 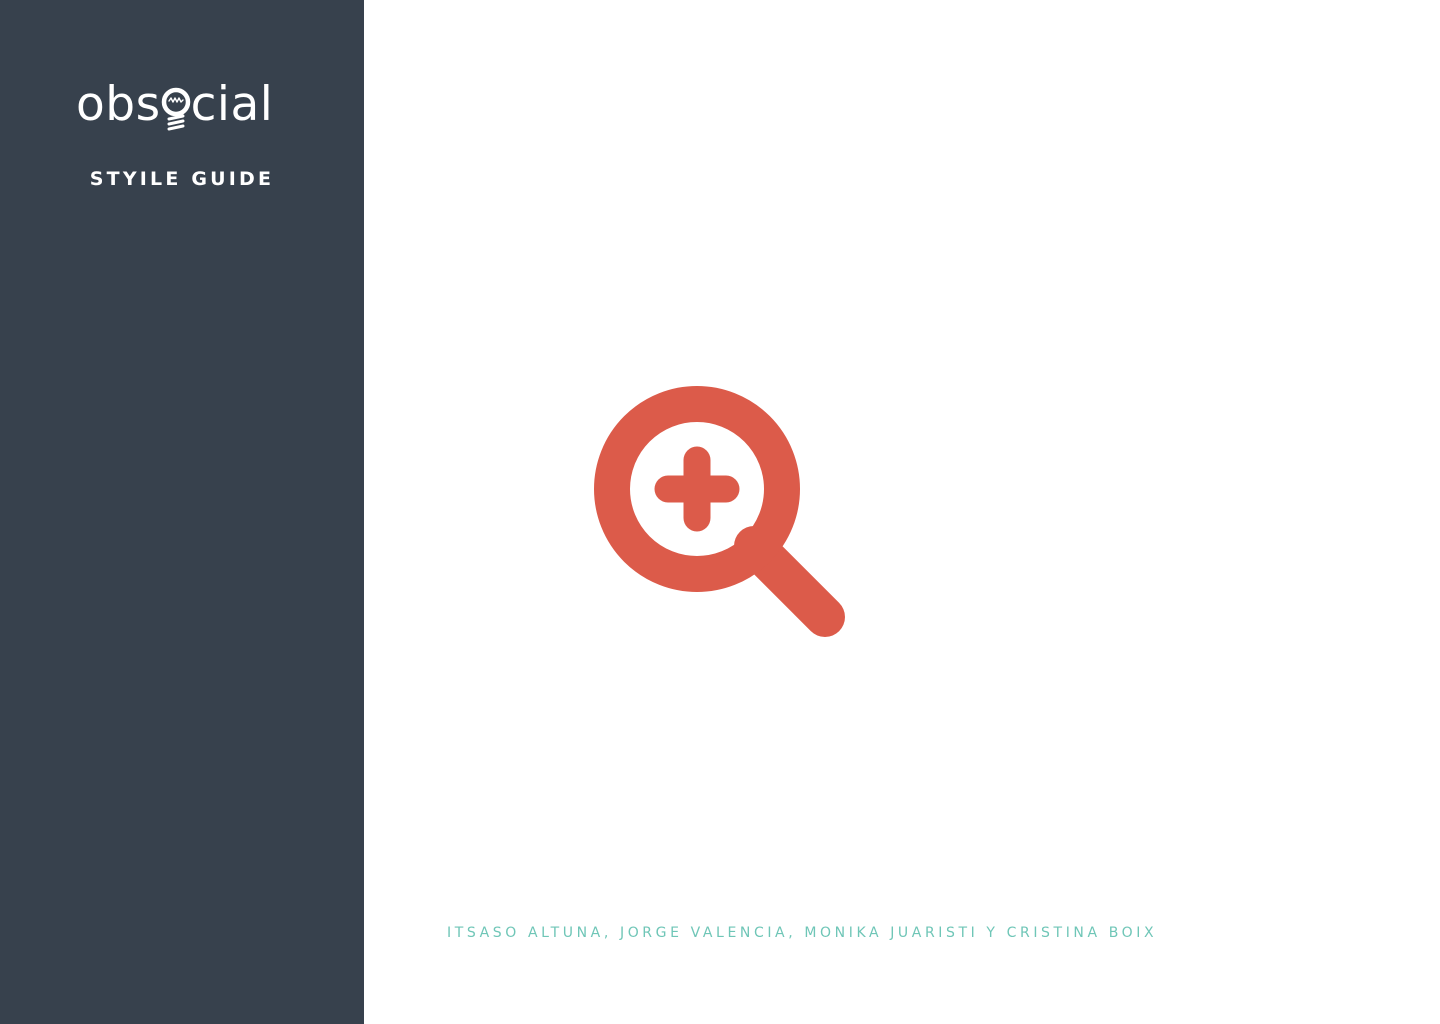 I want to click on lightbulb-icon, so click(x=176, y=105).